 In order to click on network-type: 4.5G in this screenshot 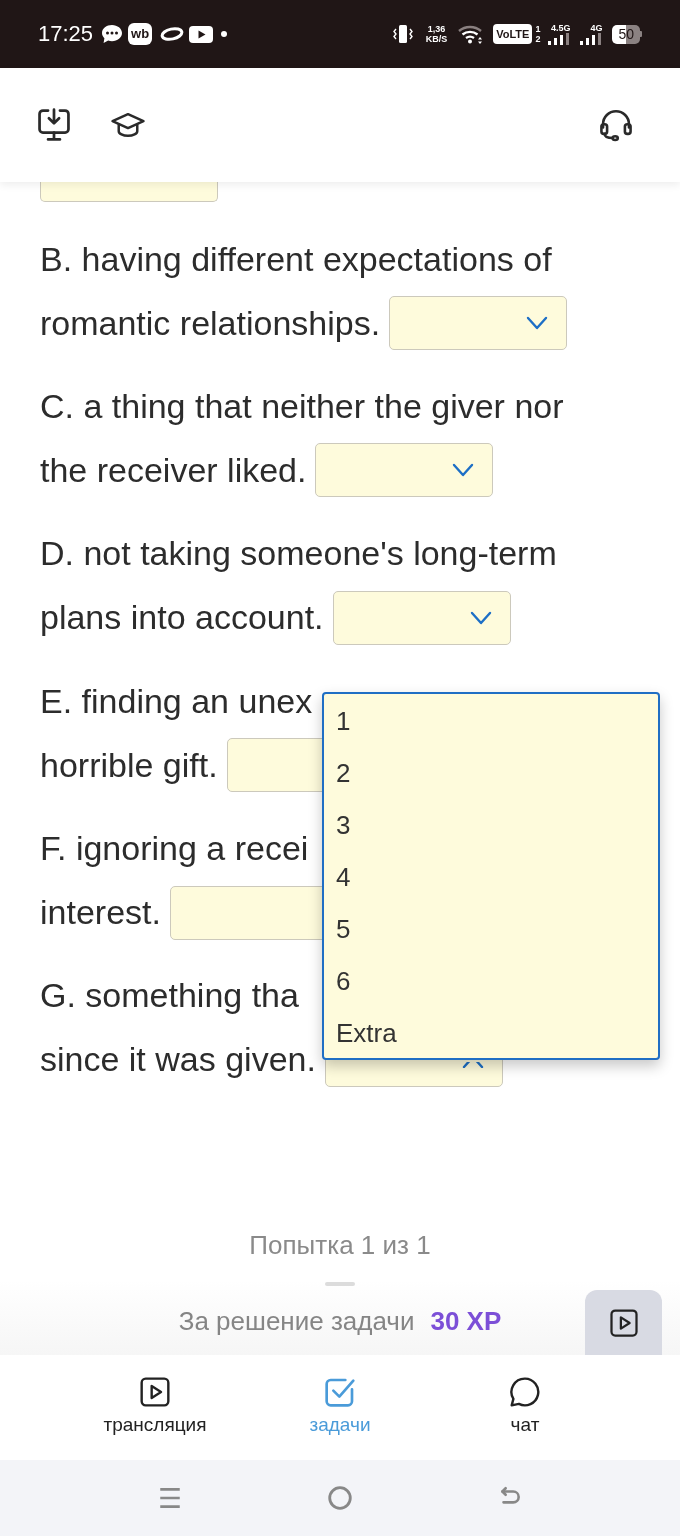, I will do `click(560, 28)`.